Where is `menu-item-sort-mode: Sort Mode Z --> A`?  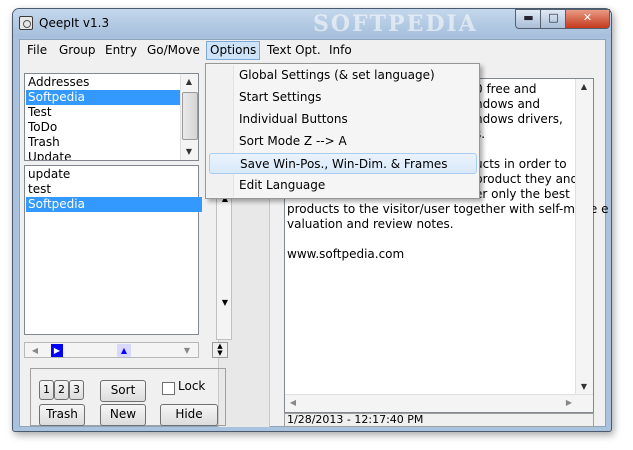 menu-item-sort-mode: Sort Mode Z --> A is located at coordinates (343, 141).